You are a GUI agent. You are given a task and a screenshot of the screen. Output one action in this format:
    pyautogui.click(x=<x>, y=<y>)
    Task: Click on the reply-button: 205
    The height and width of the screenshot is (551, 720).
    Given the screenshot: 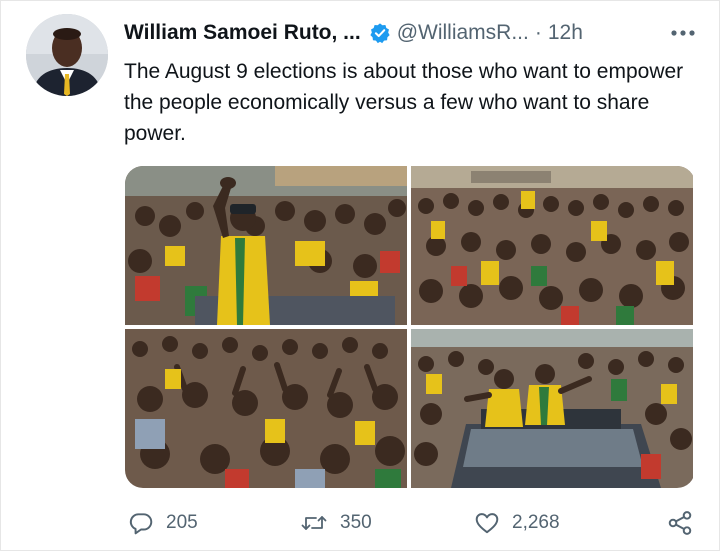 What is the action you would take?
    pyautogui.click(x=163, y=523)
    